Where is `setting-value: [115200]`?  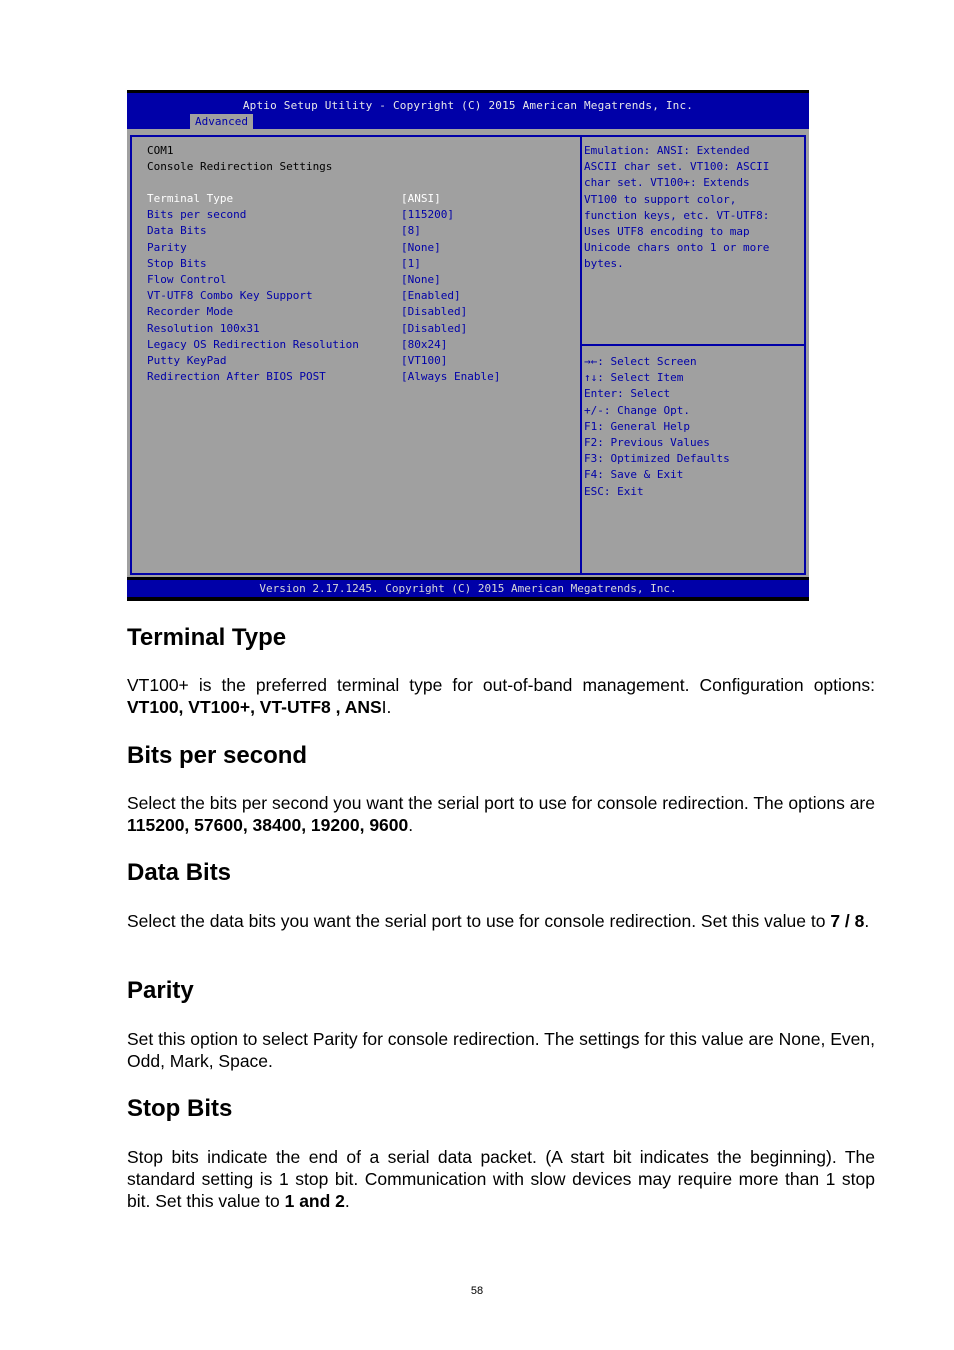 setting-value: [115200] is located at coordinates (427, 215).